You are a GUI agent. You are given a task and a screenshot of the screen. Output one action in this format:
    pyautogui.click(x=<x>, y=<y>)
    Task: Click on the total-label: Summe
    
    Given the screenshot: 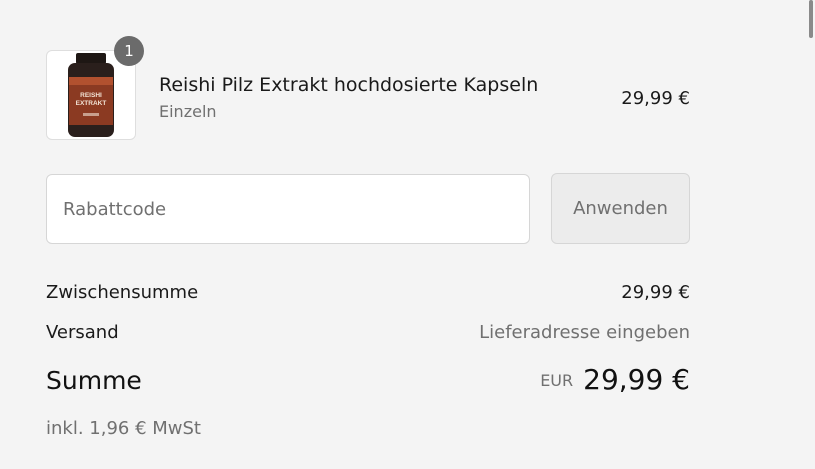 What is the action you would take?
    pyautogui.click(x=94, y=380)
    